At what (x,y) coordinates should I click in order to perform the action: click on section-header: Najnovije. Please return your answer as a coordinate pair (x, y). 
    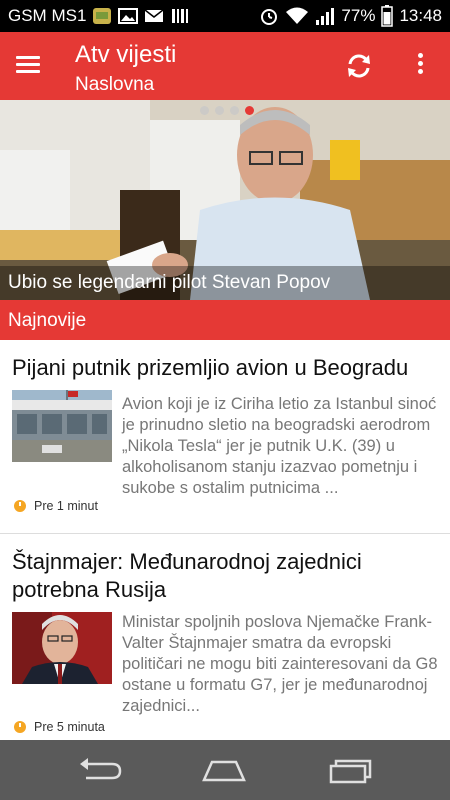
    Looking at the image, I should click on (225, 320).